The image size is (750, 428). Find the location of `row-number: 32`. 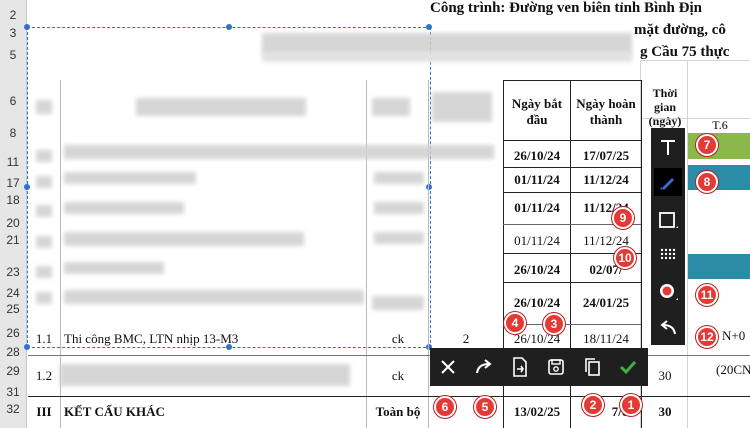

row-number: 32 is located at coordinates (13, 409).